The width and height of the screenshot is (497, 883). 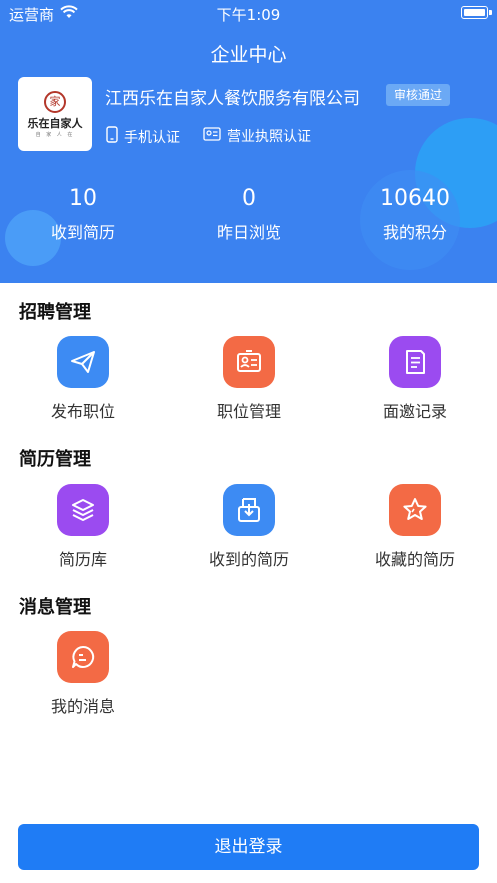 I want to click on stat-label: 昨日浏览, so click(x=248, y=232).